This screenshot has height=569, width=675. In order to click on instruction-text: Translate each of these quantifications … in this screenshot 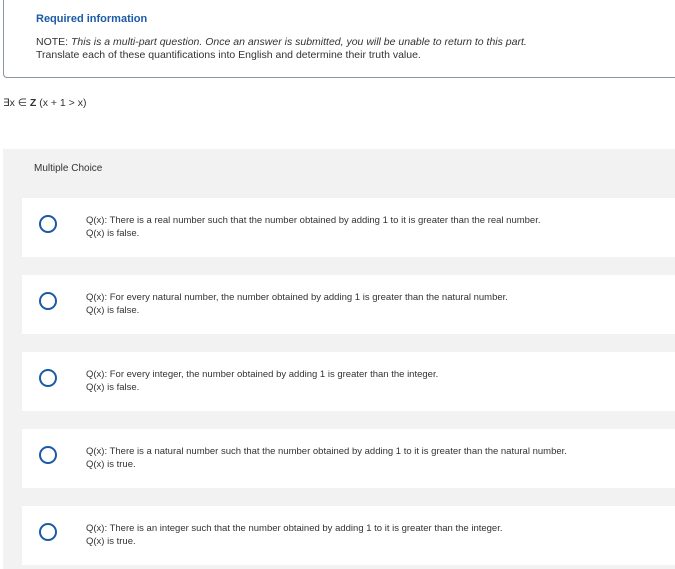, I will do `click(228, 55)`.